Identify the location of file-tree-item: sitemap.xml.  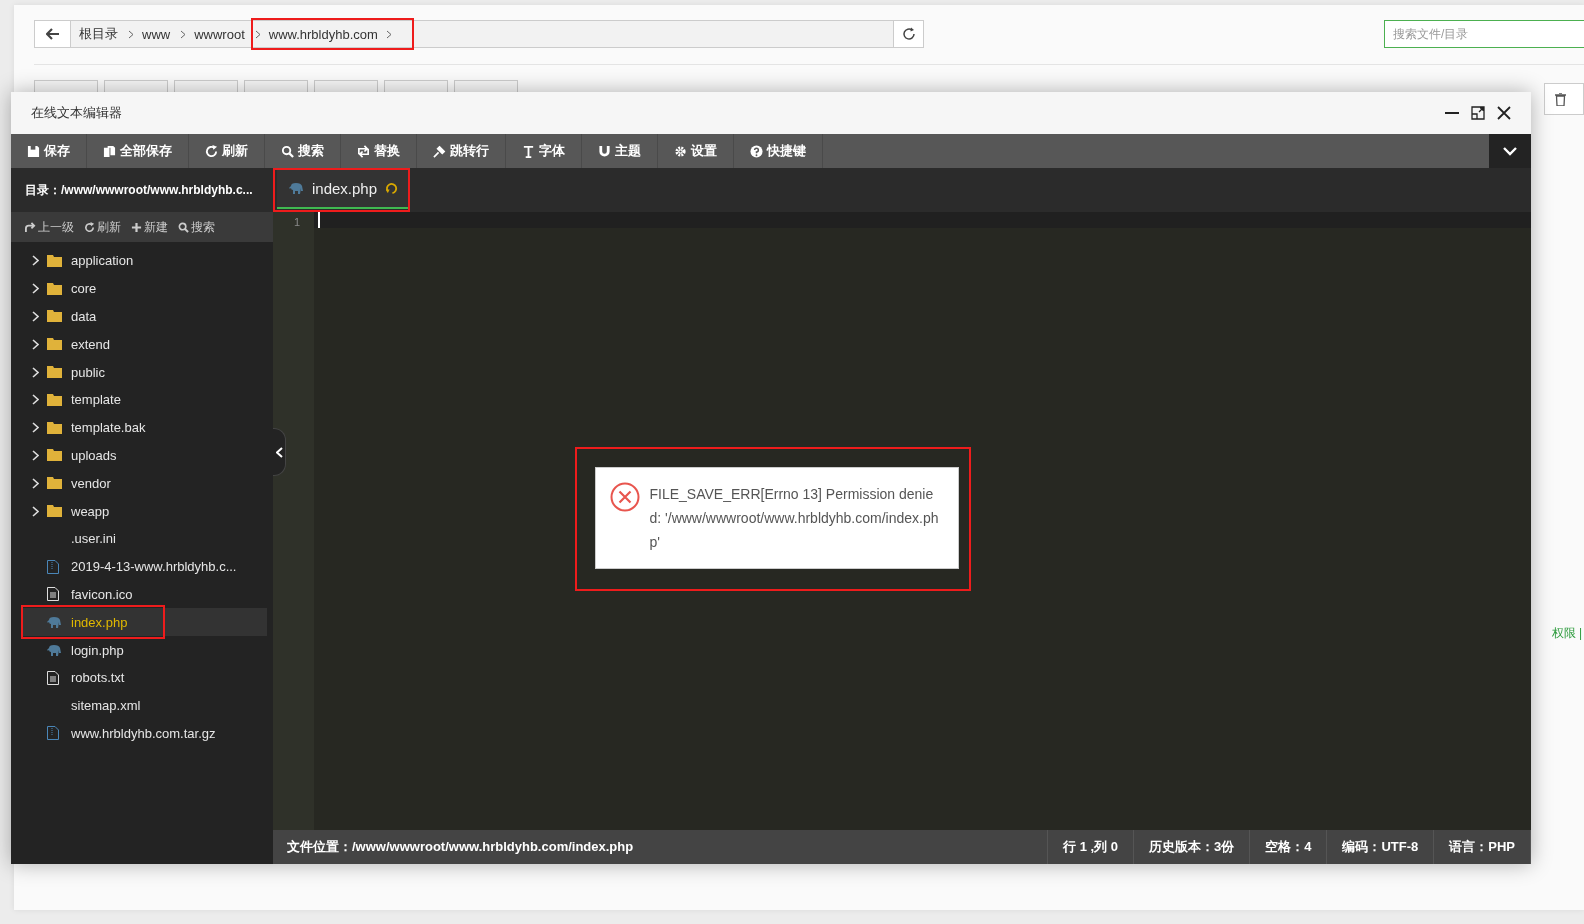
(144, 705).